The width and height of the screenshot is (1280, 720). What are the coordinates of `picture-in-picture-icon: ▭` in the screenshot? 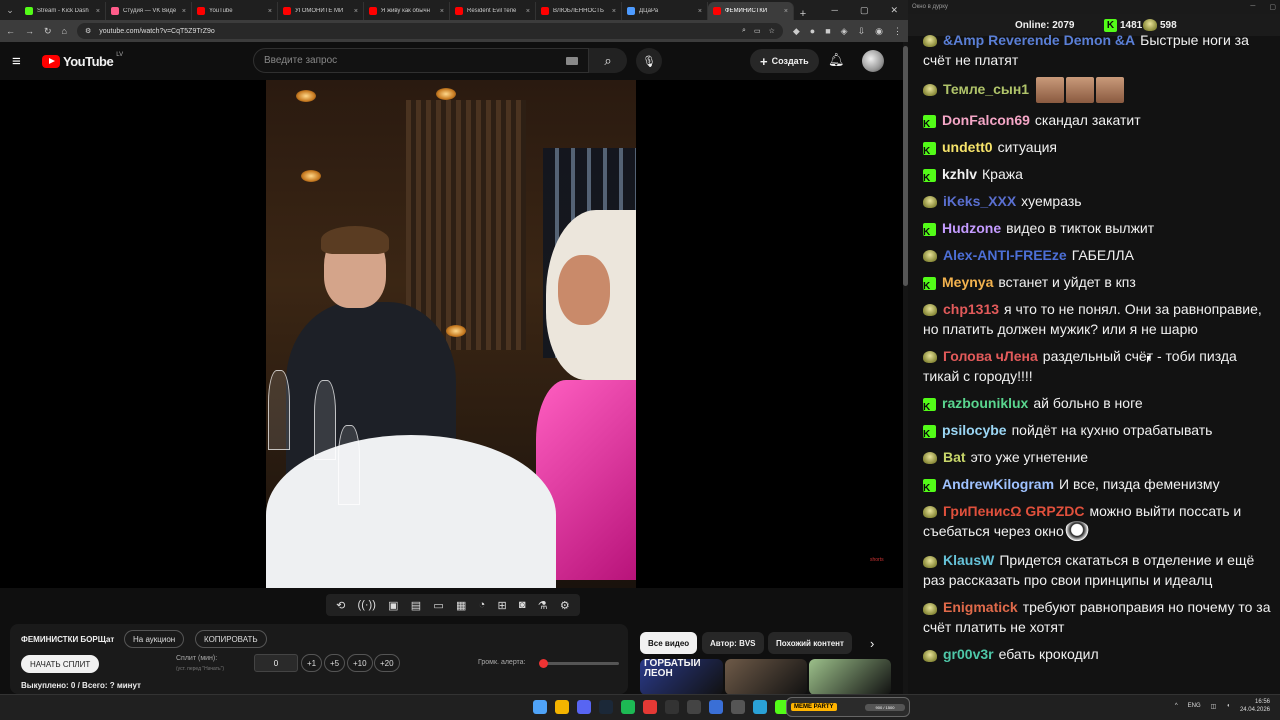 It's located at (438, 605).